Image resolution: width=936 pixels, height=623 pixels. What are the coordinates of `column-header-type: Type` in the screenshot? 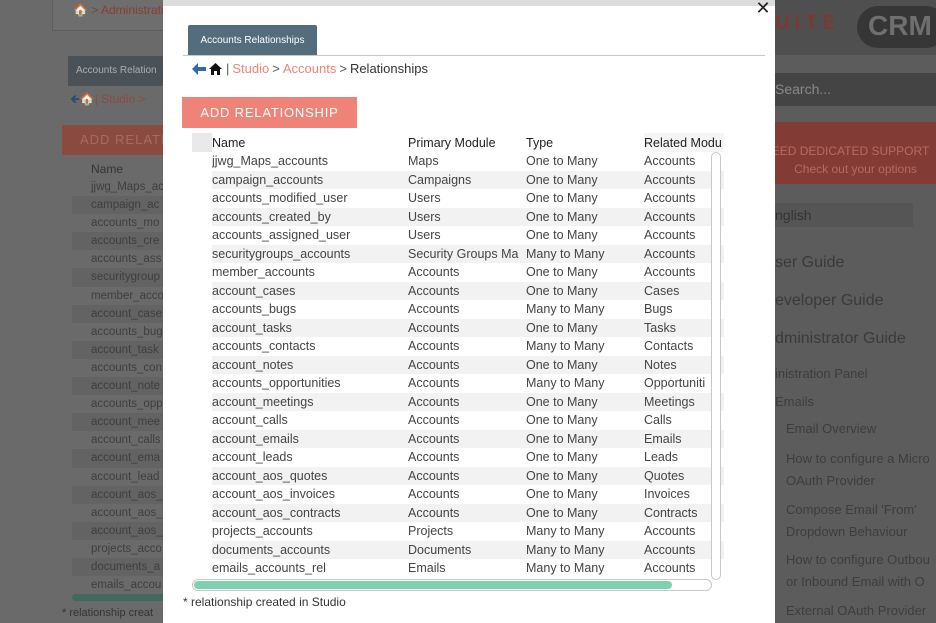 It's located at (585, 142).